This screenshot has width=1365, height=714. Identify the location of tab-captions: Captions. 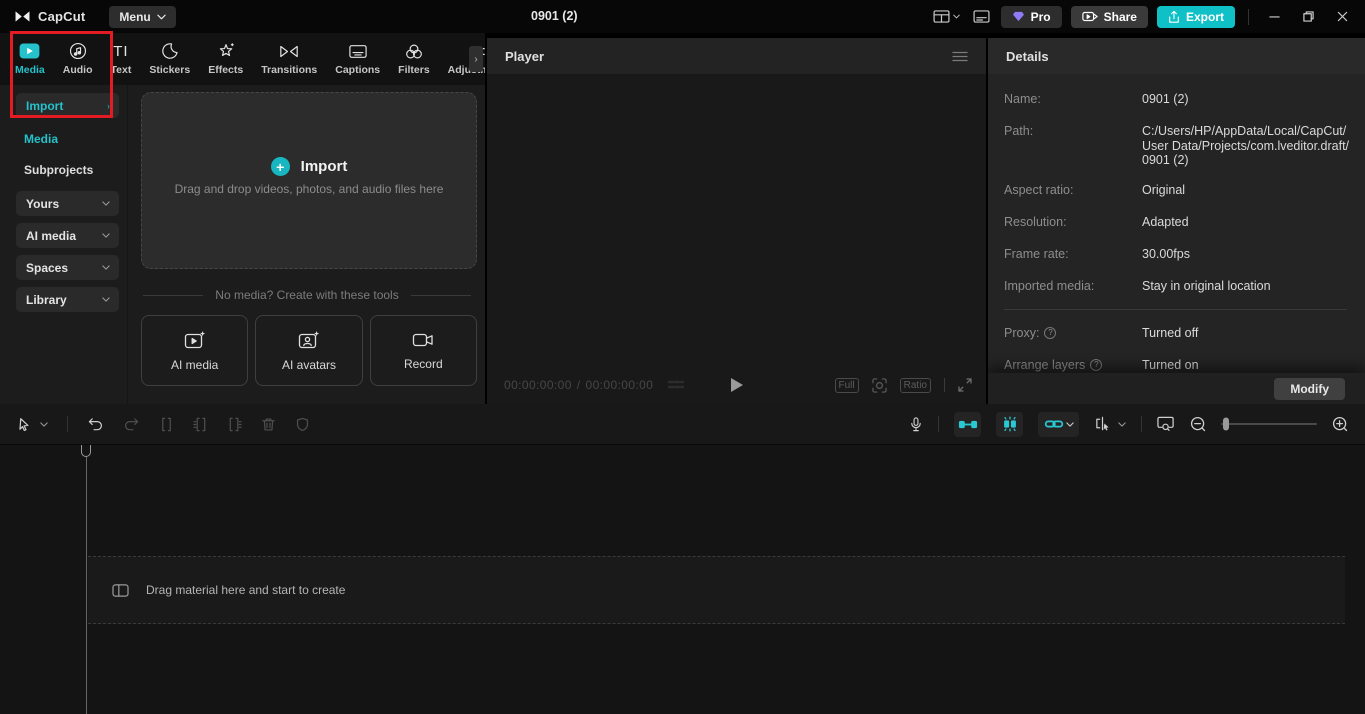
(357, 59).